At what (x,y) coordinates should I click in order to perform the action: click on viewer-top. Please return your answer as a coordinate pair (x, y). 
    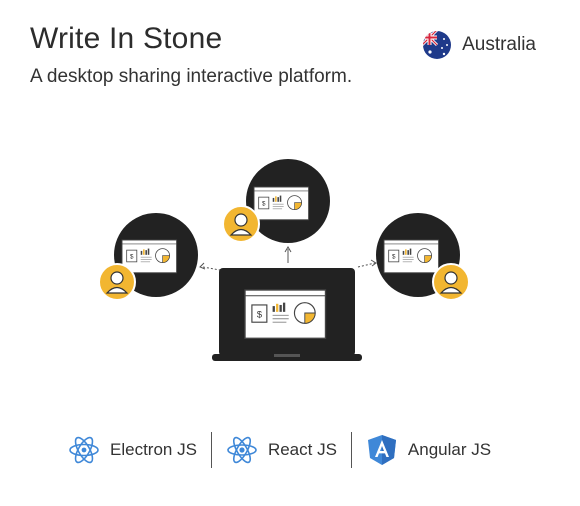
    Looking at the image, I should click on (276, 201).